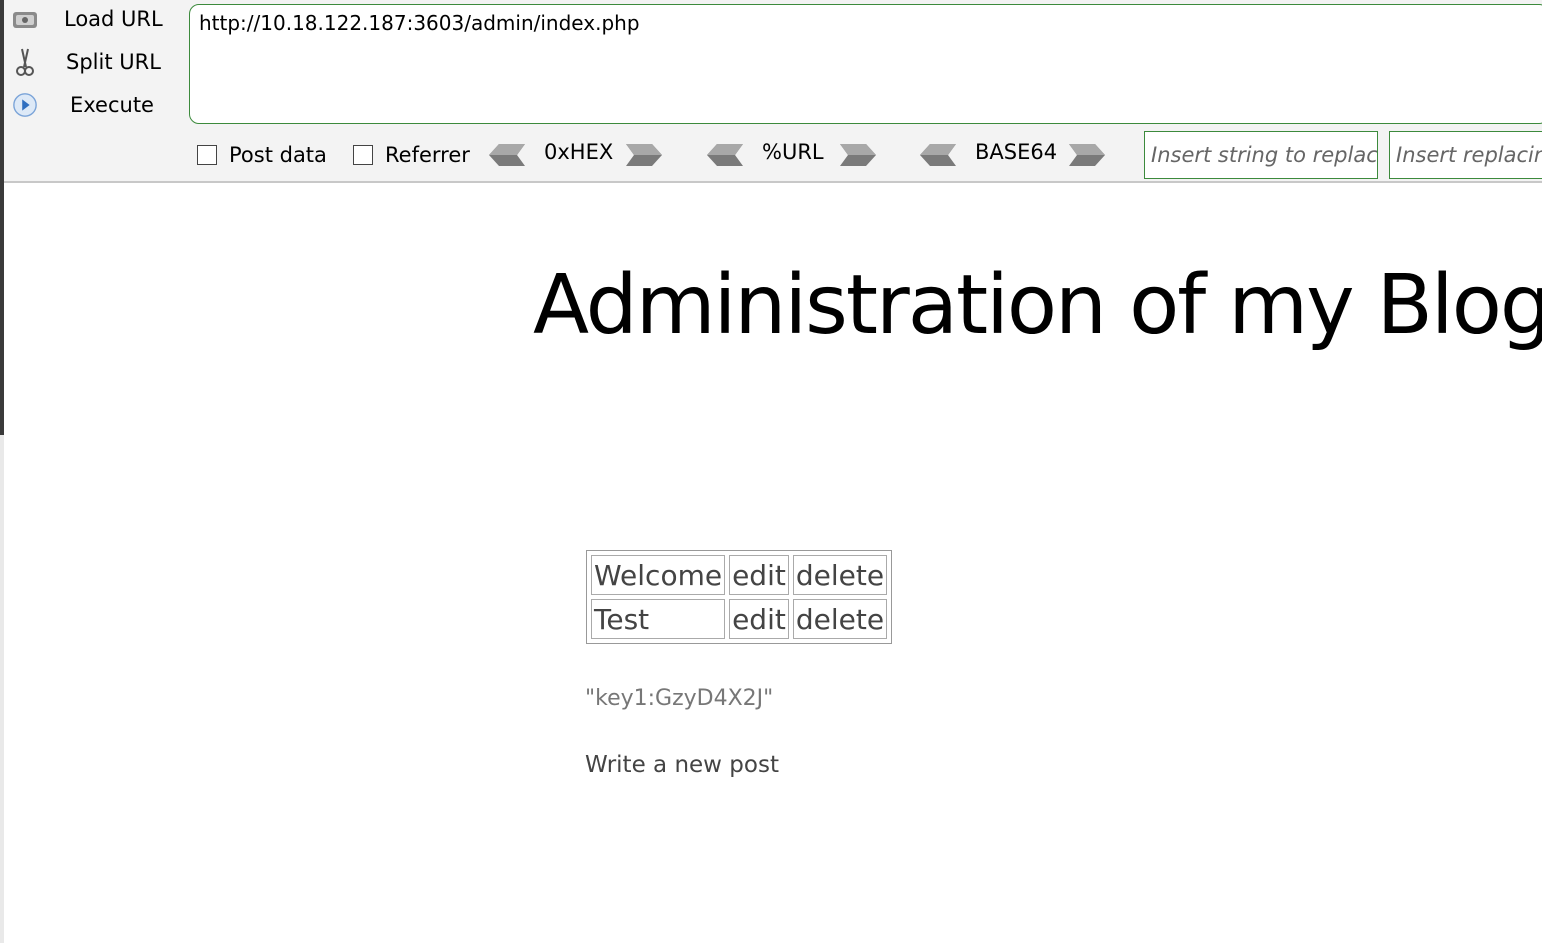 The height and width of the screenshot is (943, 1542). I want to click on play-icon, so click(25, 105).